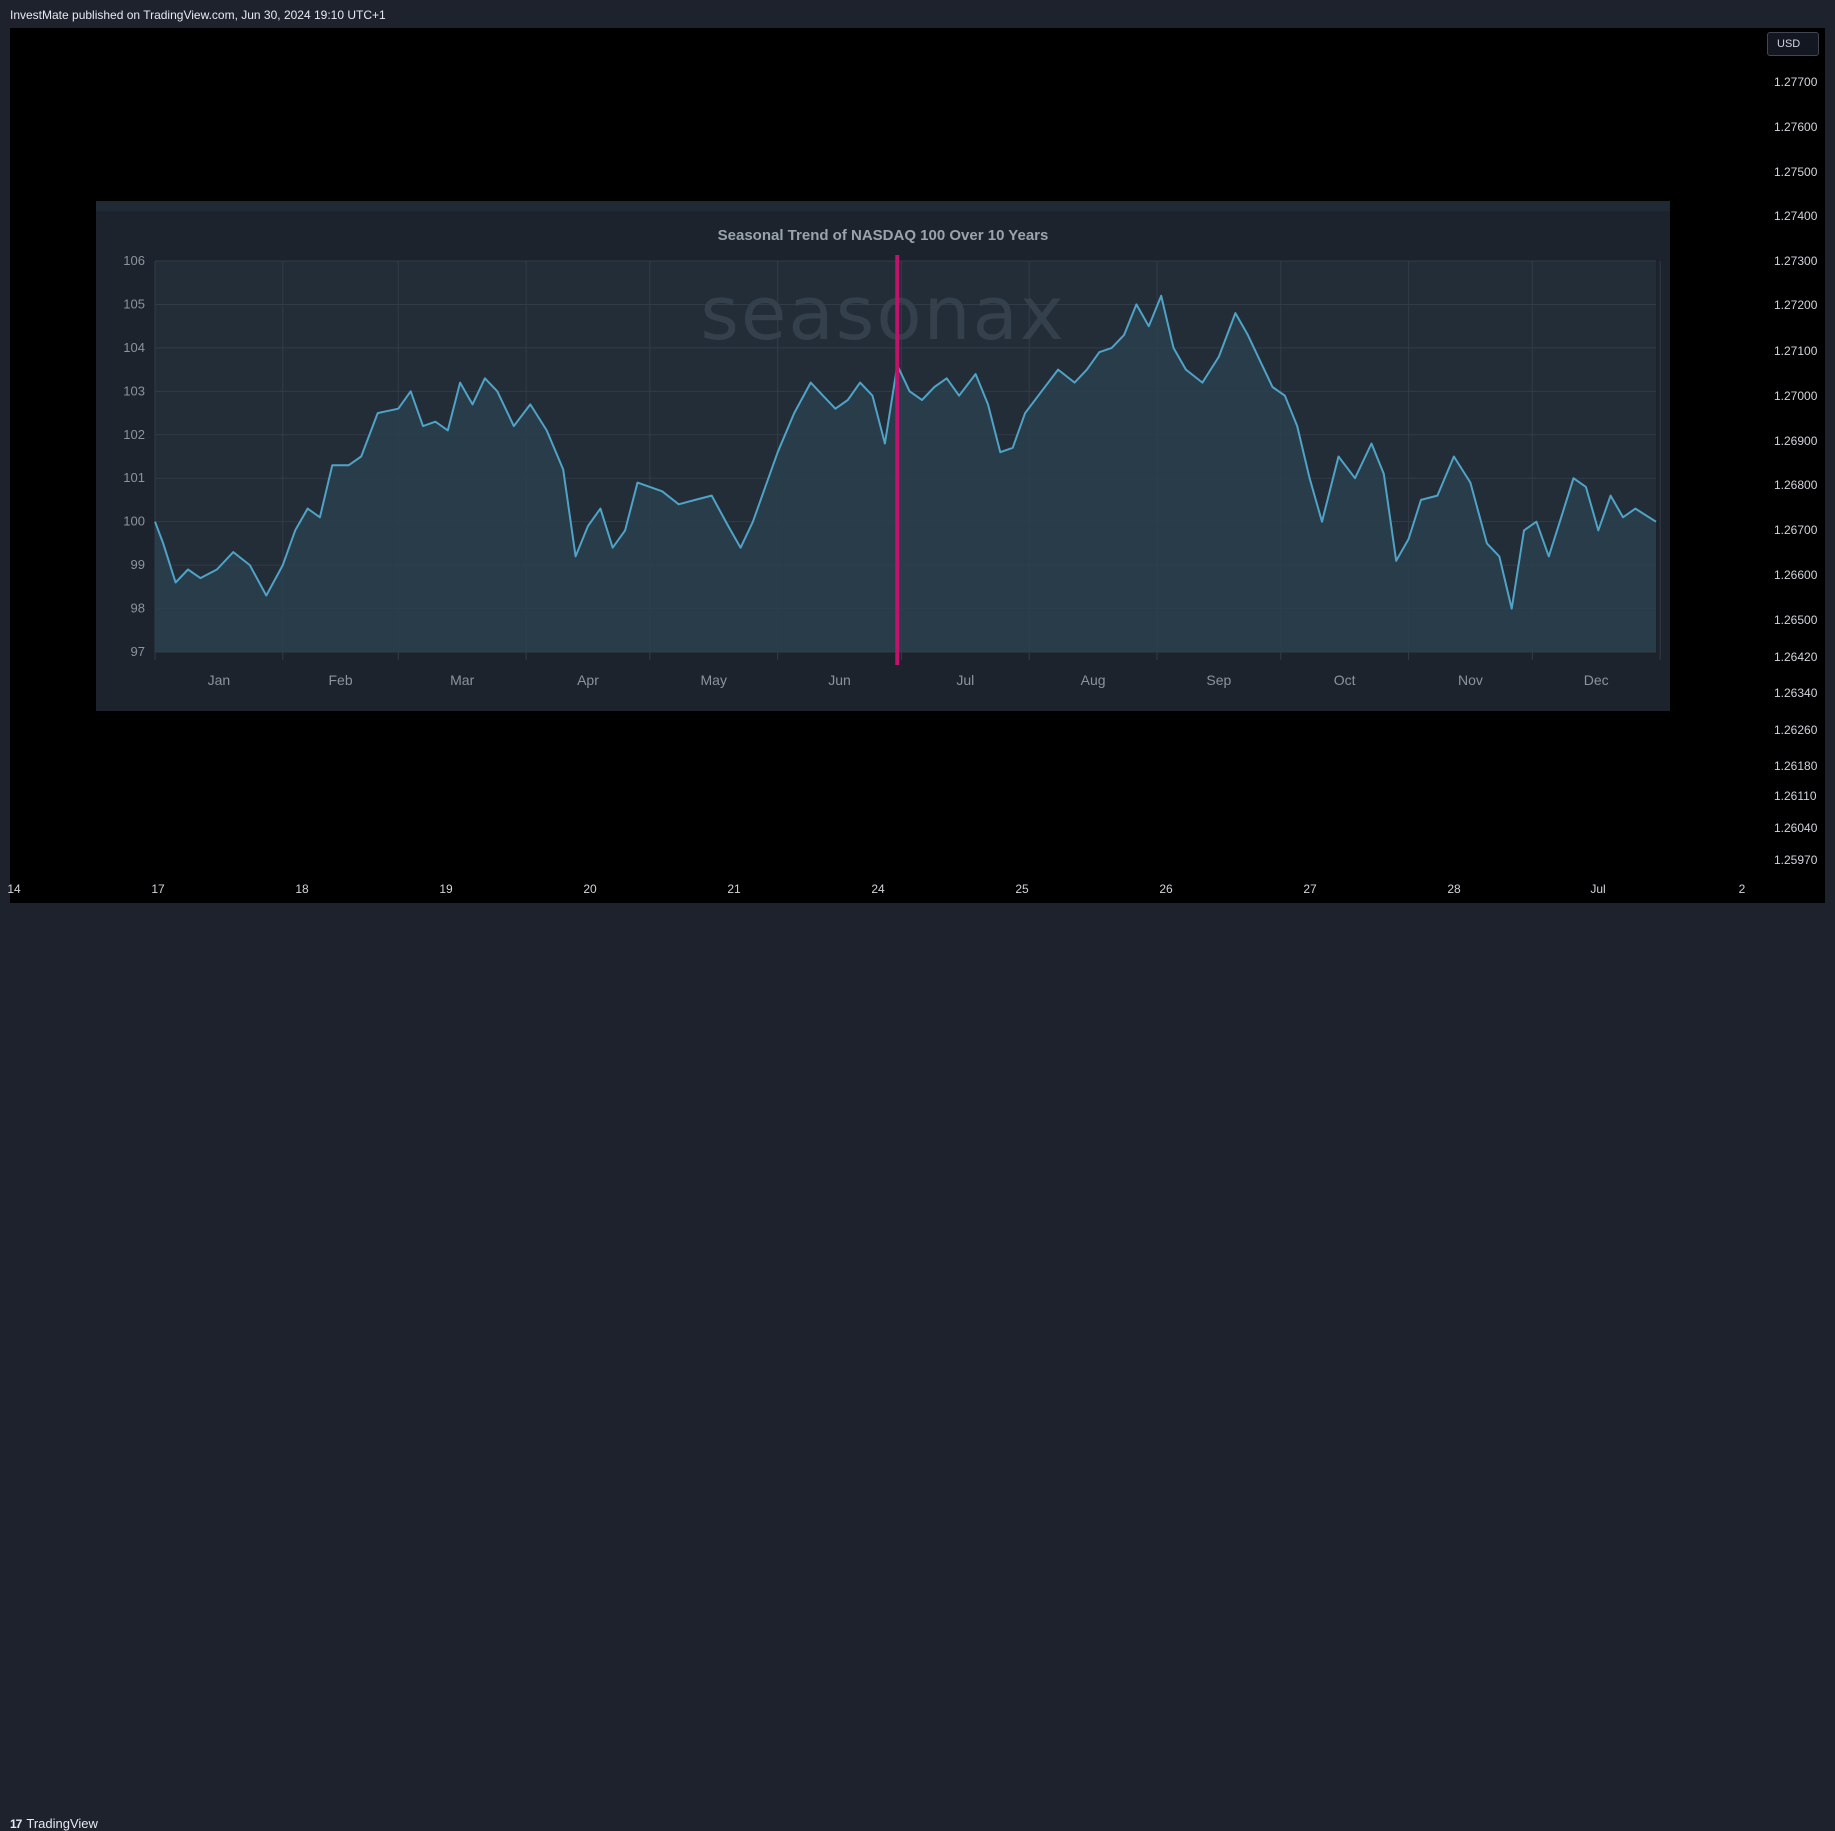  What do you see at coordinates (1166, 889) in the screenshot?
I see `time-tick: 26` at bounding box center [1166, 889].